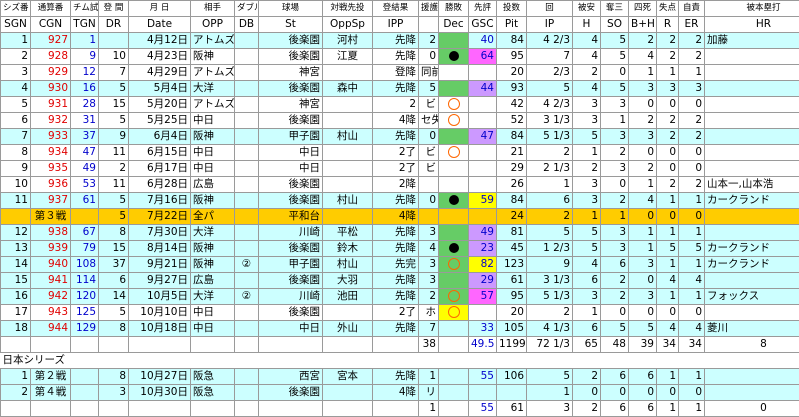 The image size is (799, 417). What do you see at coordinates (15, 280) in the screenshot?
I see `sgn-cell: 15` at bounding box center [15, 280].